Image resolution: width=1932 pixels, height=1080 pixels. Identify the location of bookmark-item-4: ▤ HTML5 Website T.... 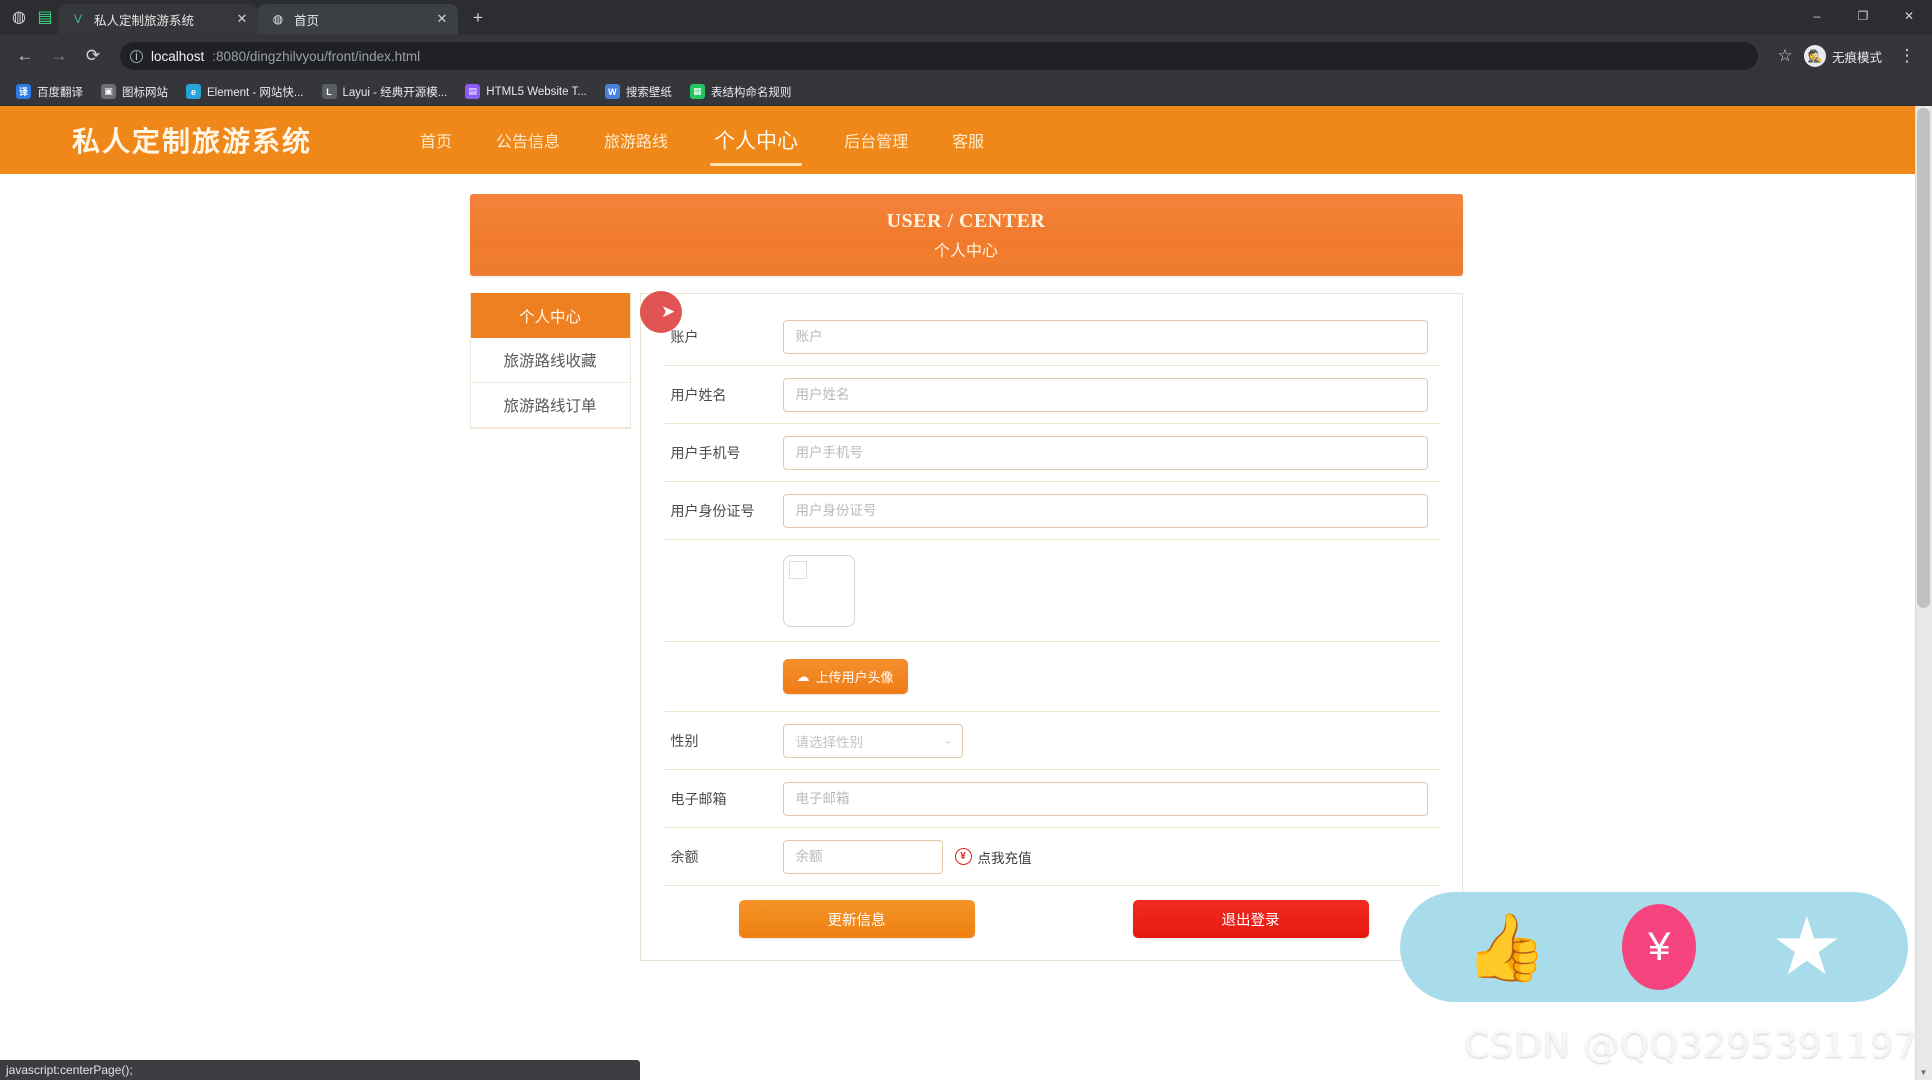
(526, 91).